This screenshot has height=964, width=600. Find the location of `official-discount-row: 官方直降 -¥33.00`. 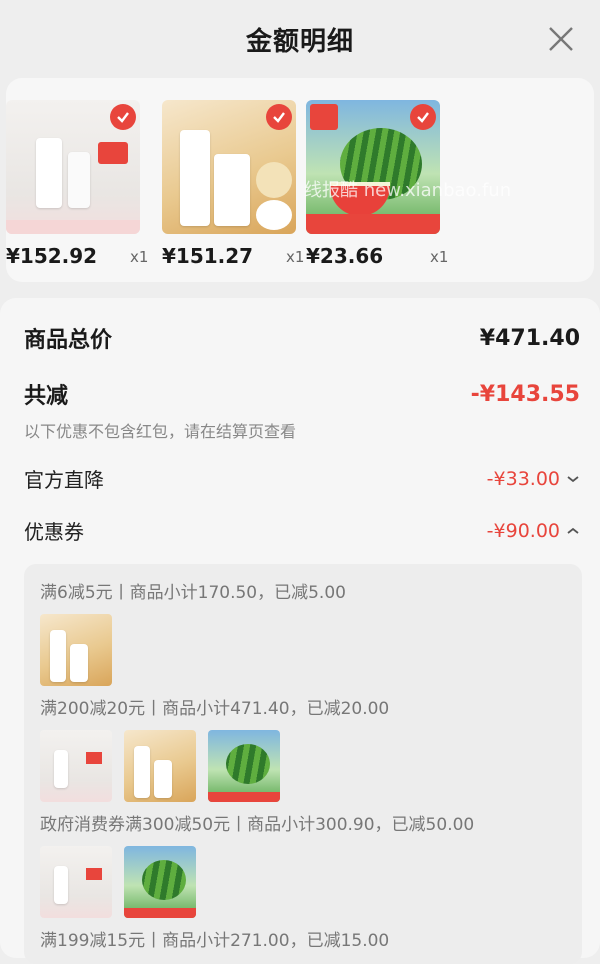

official-discount-row: 官方直降 -¥33.00 is located at coordinates (302, 478).